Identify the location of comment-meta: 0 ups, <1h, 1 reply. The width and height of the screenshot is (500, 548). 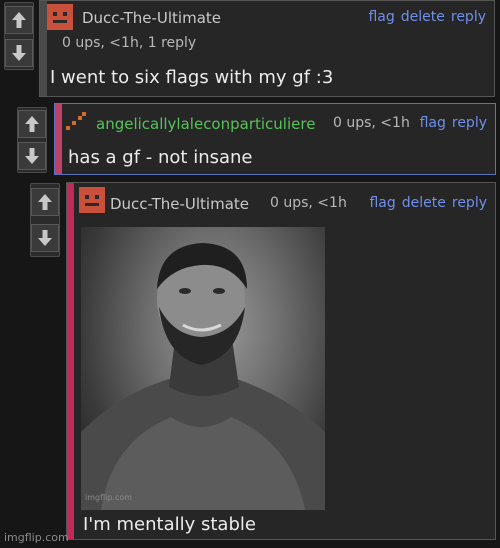
(129, 43).